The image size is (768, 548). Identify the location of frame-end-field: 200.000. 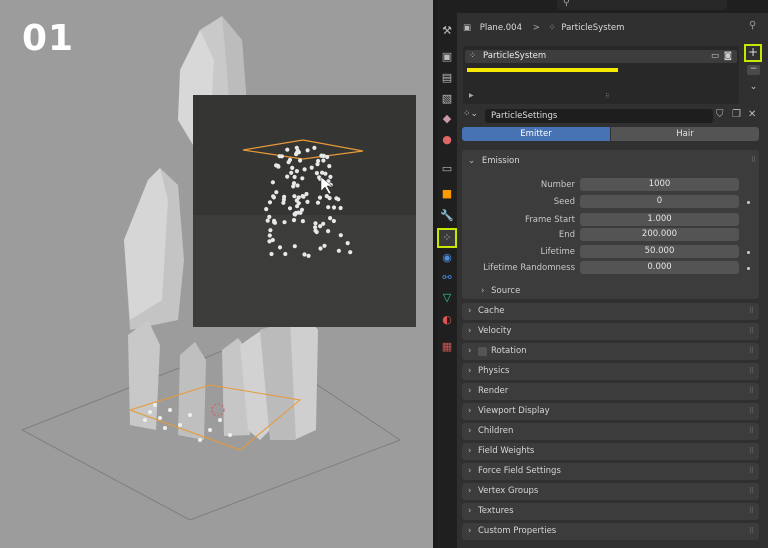
(659, 234).